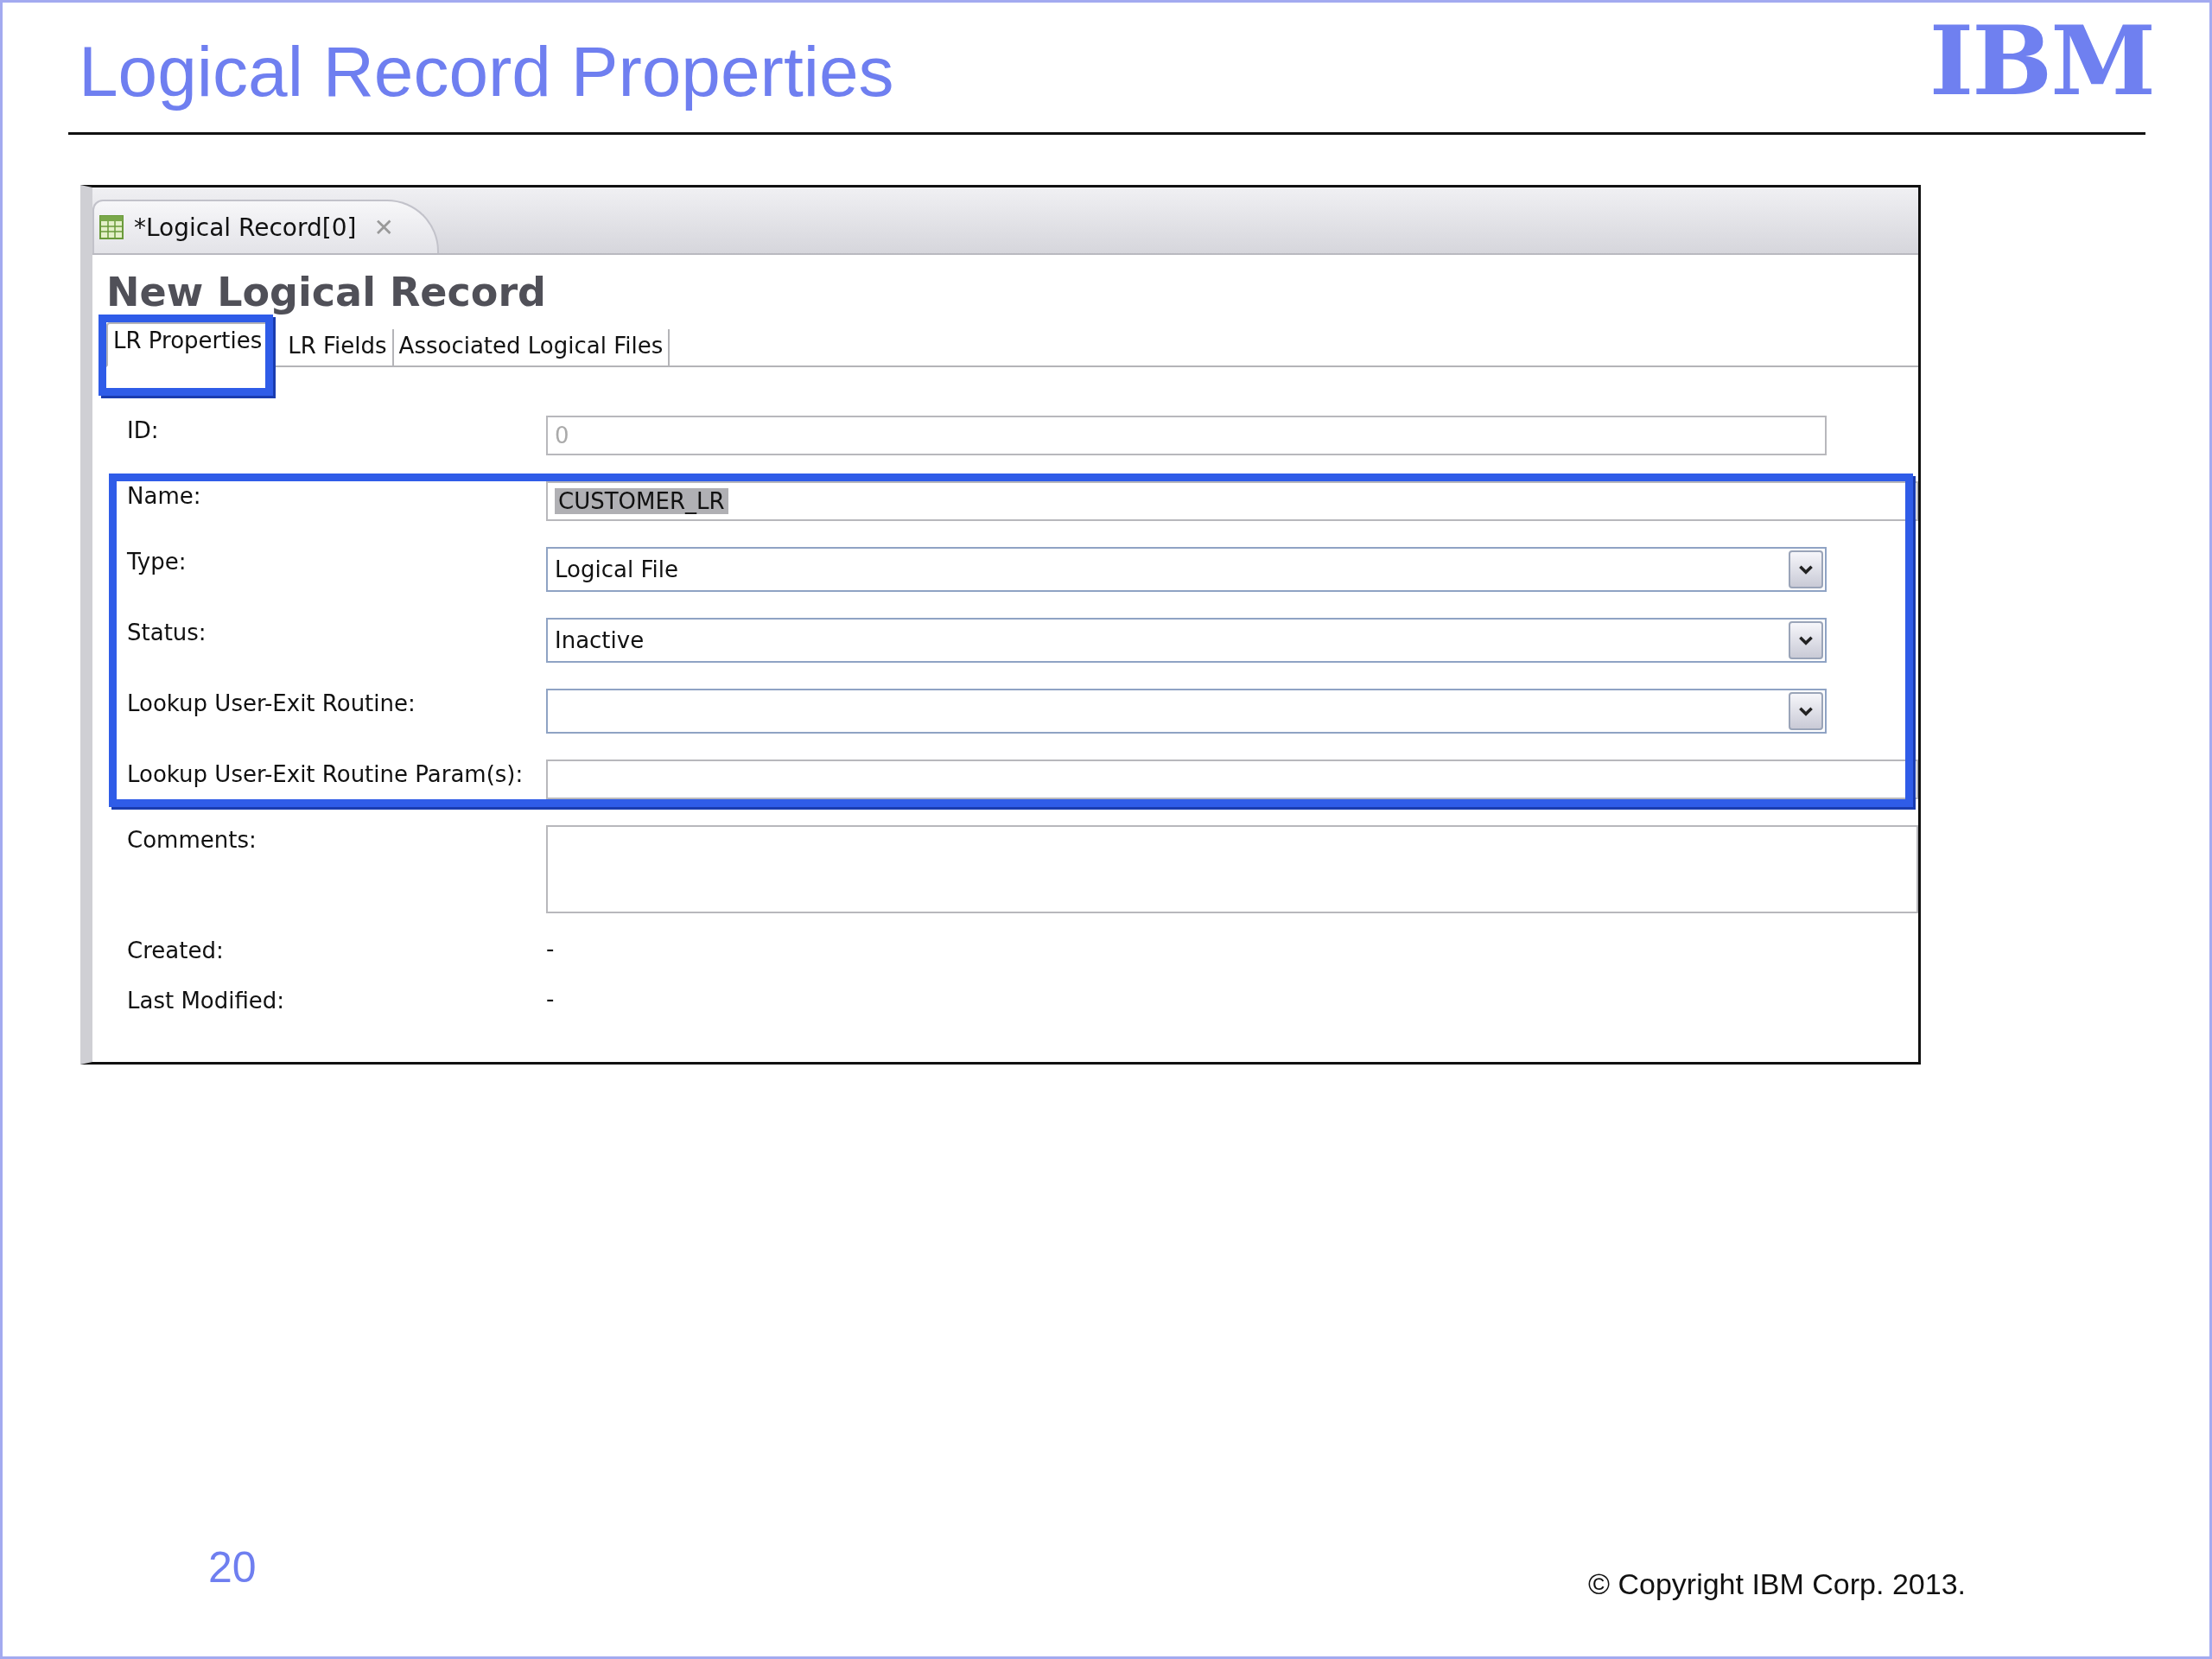  I want to click on field-label: ID:, so click(143, 429).